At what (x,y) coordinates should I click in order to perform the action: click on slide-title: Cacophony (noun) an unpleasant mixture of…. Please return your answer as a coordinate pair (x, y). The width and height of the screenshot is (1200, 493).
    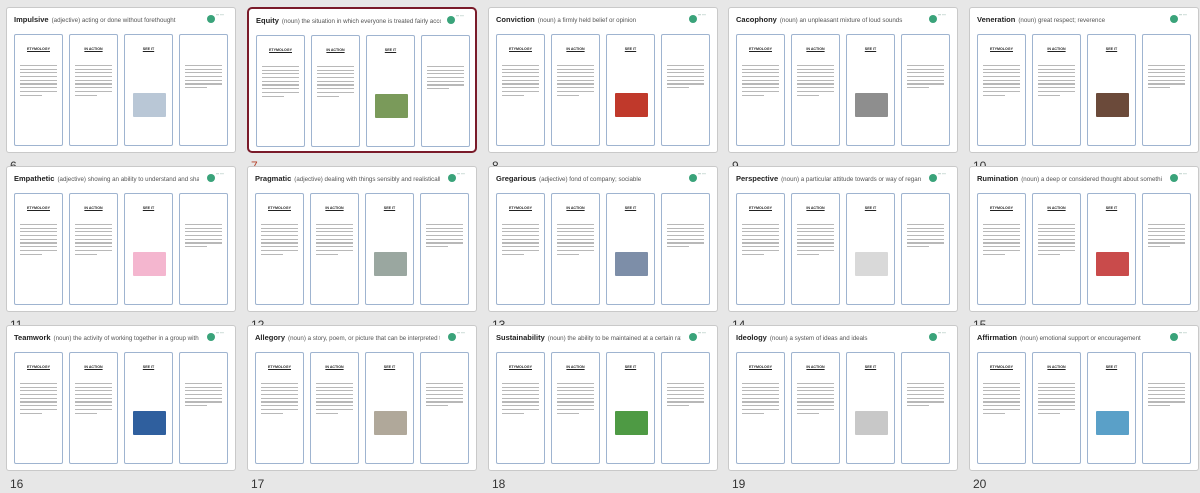
    Looking at the image, I should click on (828, 19).